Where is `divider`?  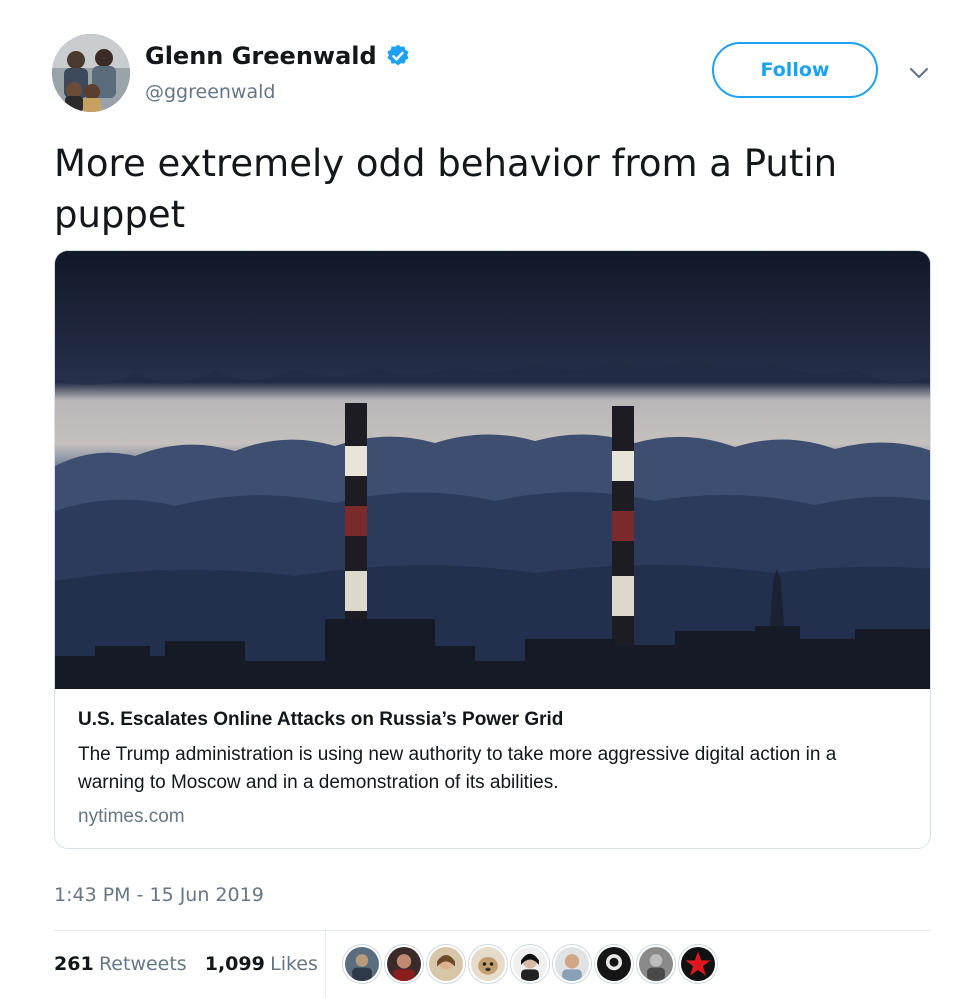
divider is located at coordinates (492, 930).